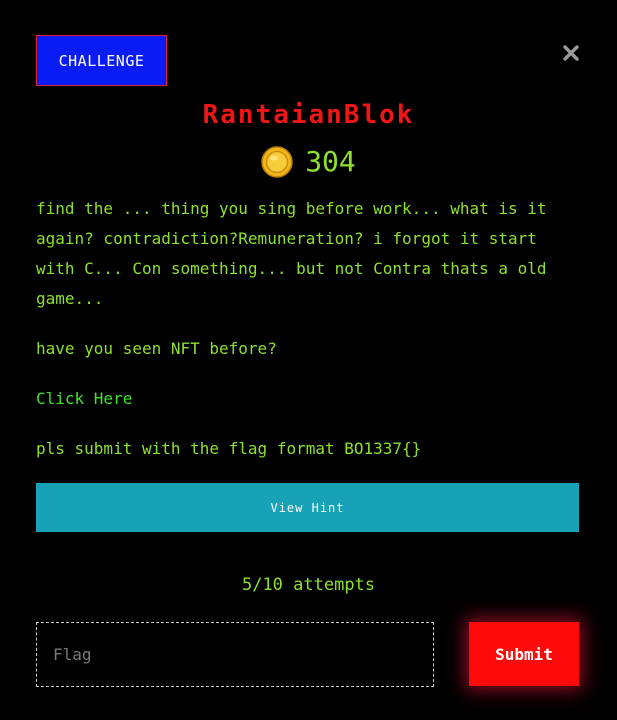 The image size is (617, 720). I want to click on challenge-points: 304, so click(308, 161).